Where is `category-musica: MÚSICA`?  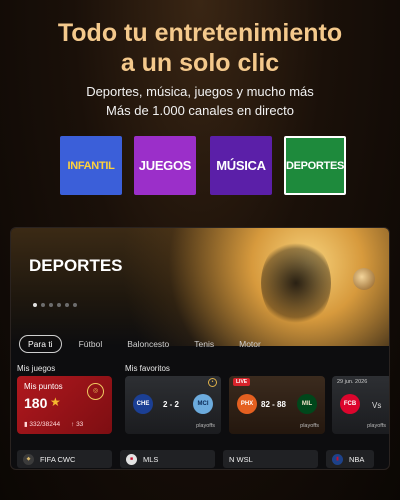
category-musica: MÚSICA is located at coordinates (241, 165).